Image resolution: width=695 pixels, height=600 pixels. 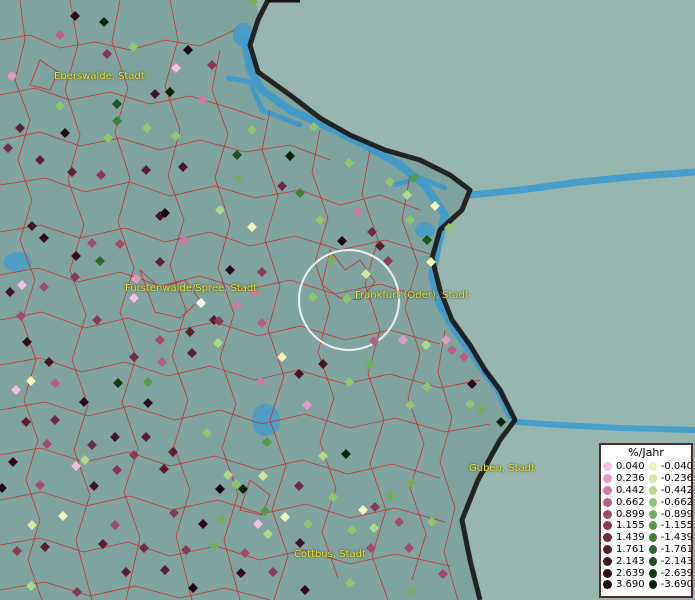 What do you see at coordinates (676, 514) in the screenshot?
I see `legend-value: -0.899` at bounding box center [676, 514].